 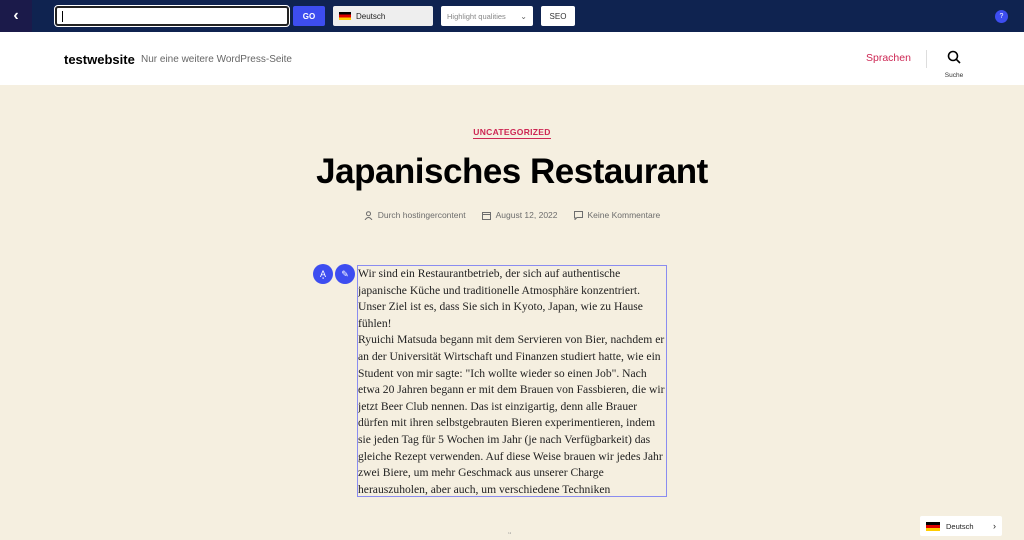 What do you see at coordinates (994, 526) in the screenshot?
I see `chevron-right-icon: ›` at bounding box center [994, 526].